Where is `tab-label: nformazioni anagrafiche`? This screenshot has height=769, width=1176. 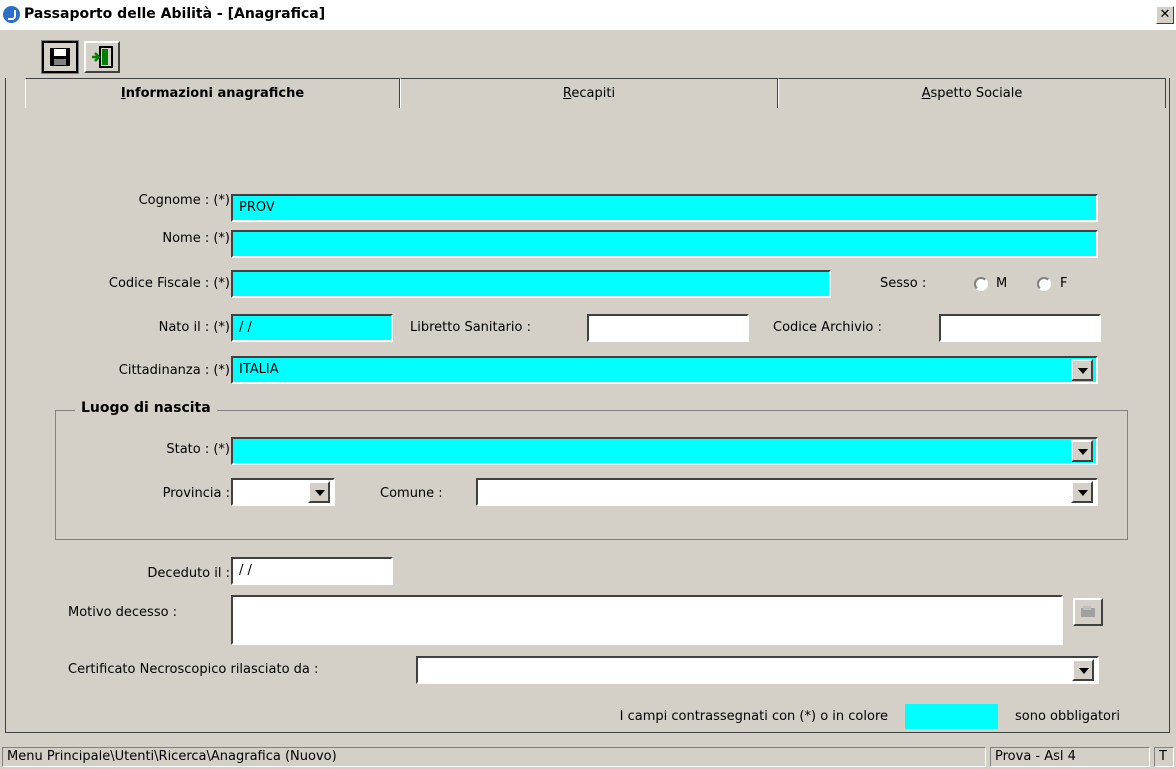 tab-label: nformazioni anagrafiche is located at coordinates (215, 93).